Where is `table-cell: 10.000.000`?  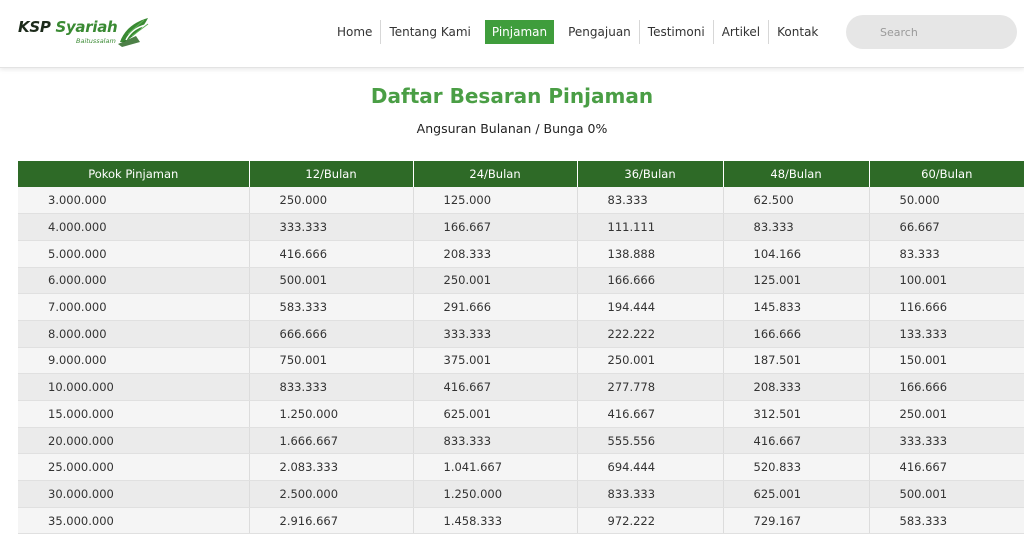 table-cell: 10.000.000 is located at coordinates (134, 387).